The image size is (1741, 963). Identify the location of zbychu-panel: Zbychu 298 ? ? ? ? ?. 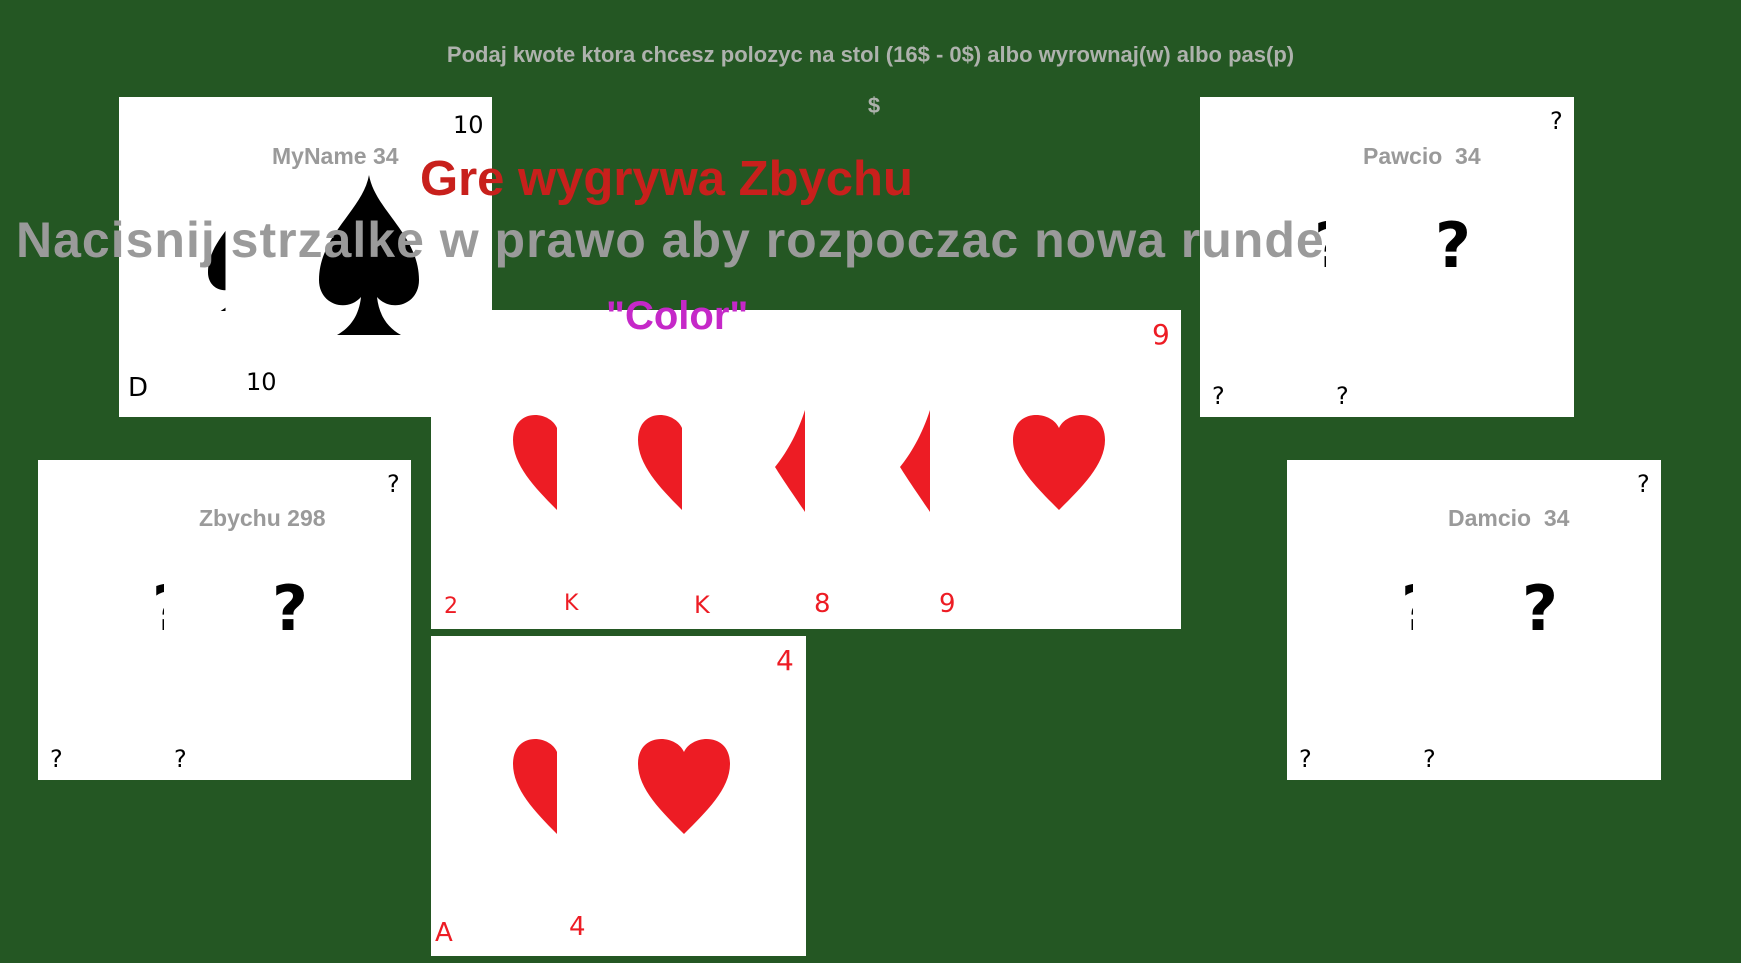
(224, 620).